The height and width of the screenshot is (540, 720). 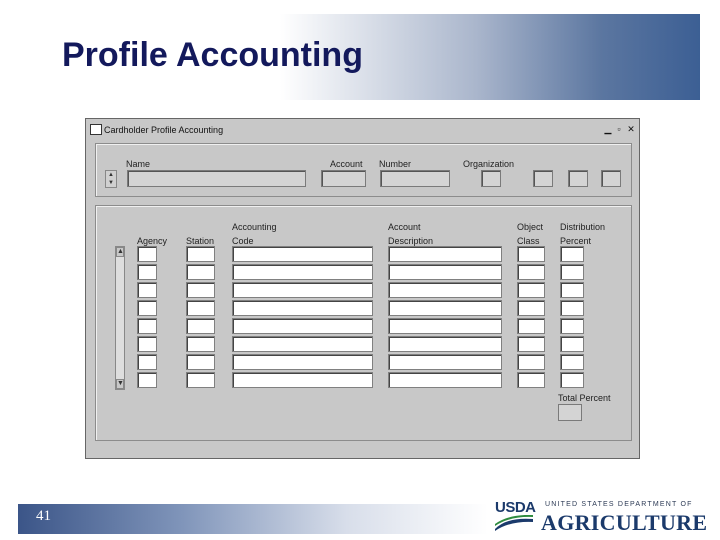 I want to click on number-field, so click(x=415, y=178).